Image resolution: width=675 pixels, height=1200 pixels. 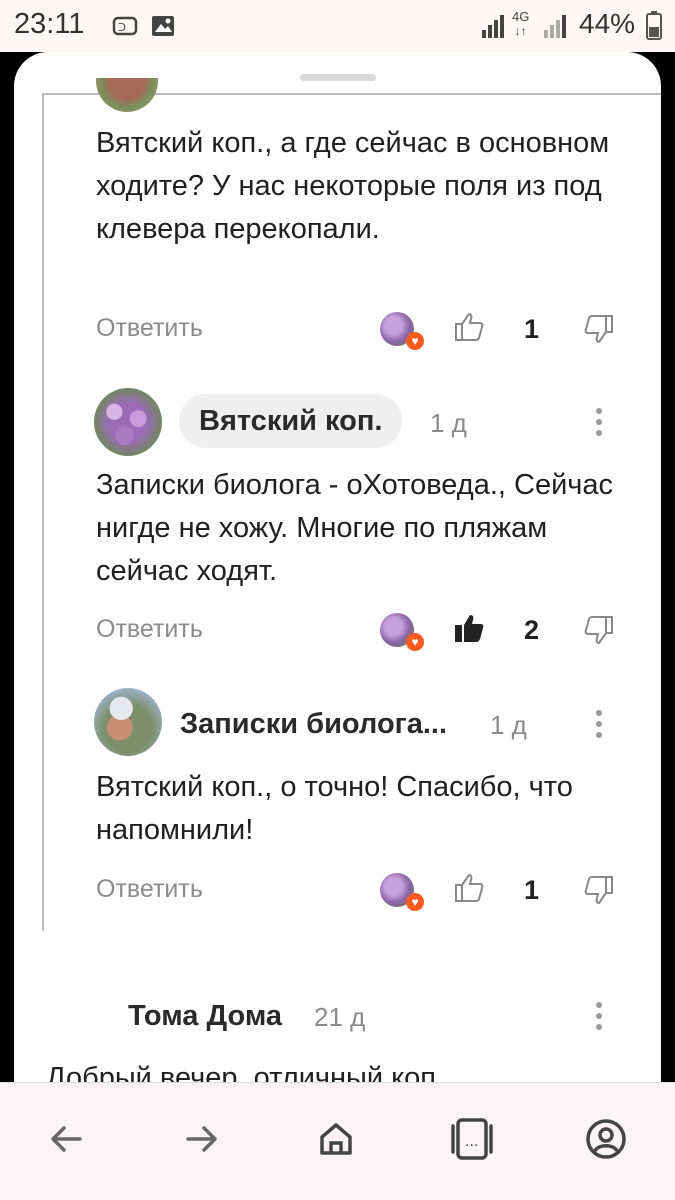 What do you see at coordinates (245, 1072) in the screenshot?
I see `comment-text: Добрый вечер, отличный коп.` at bounding box center [245, 1072].